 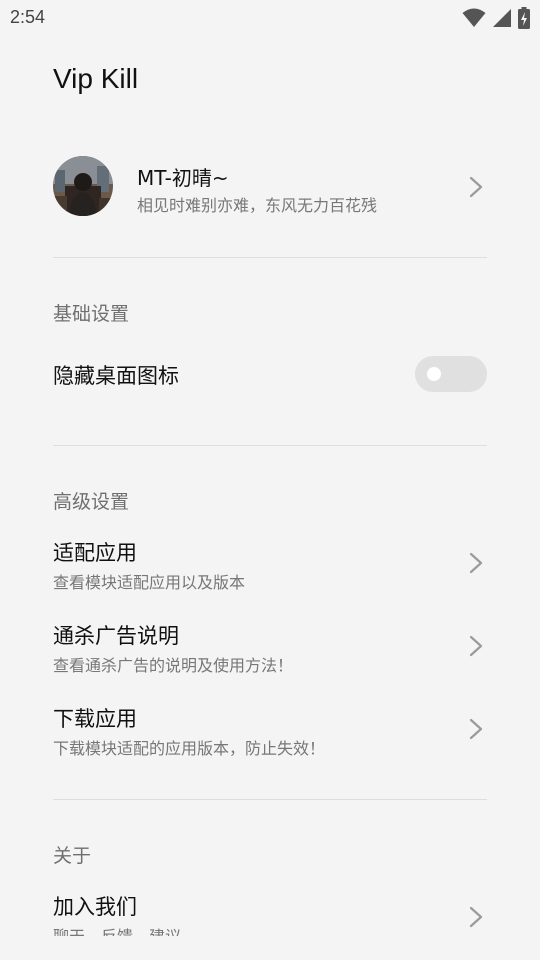 What do you see at coordinates (91, 314) in the screenshot?
I see `section-header-basic: 基础设置` at bounding box center [91, 314].